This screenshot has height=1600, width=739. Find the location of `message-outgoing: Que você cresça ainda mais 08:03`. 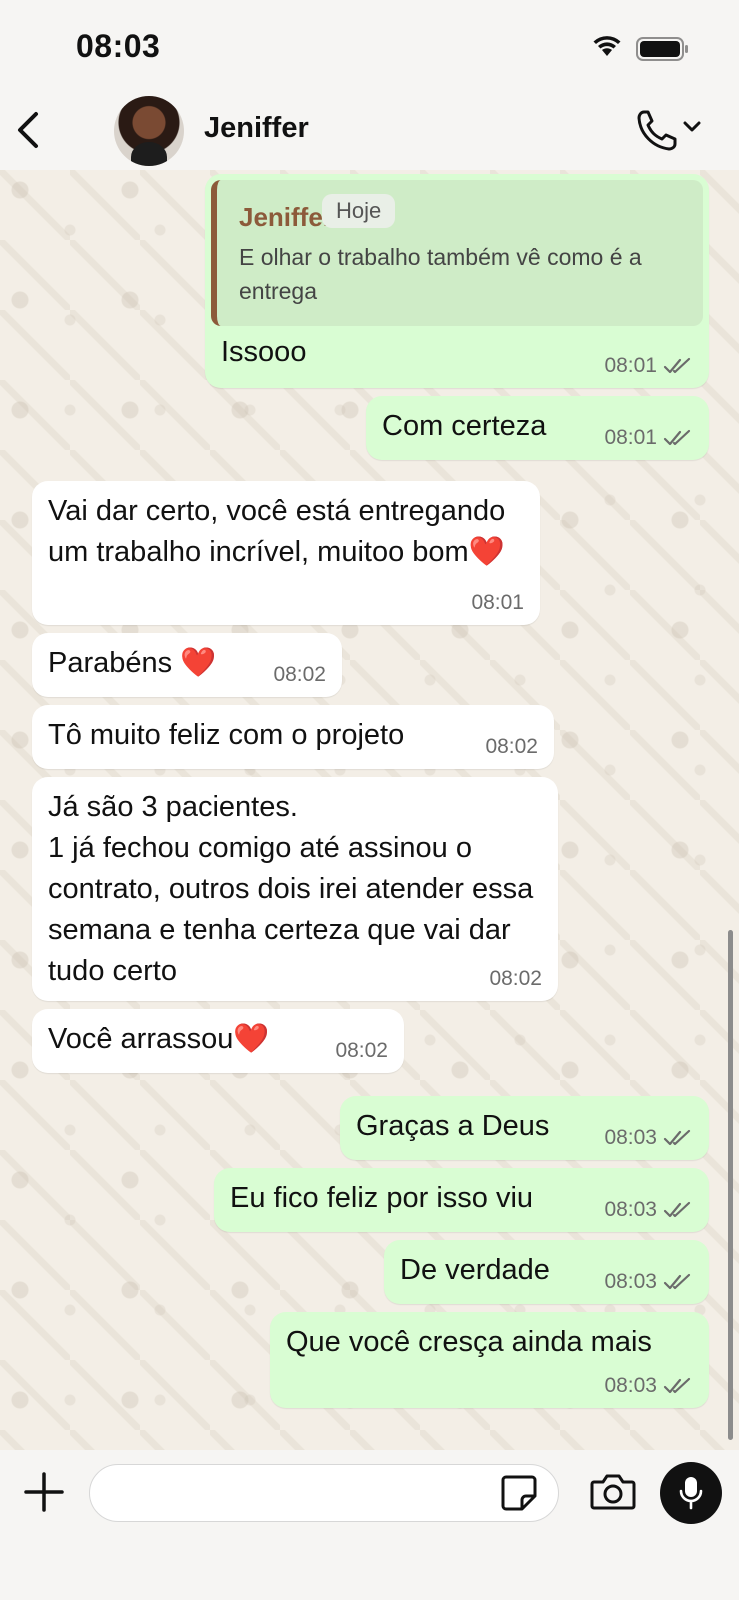

message-outgoing: Que você cresça ainda mais 08:03 is located at coordinates (489, 1360).